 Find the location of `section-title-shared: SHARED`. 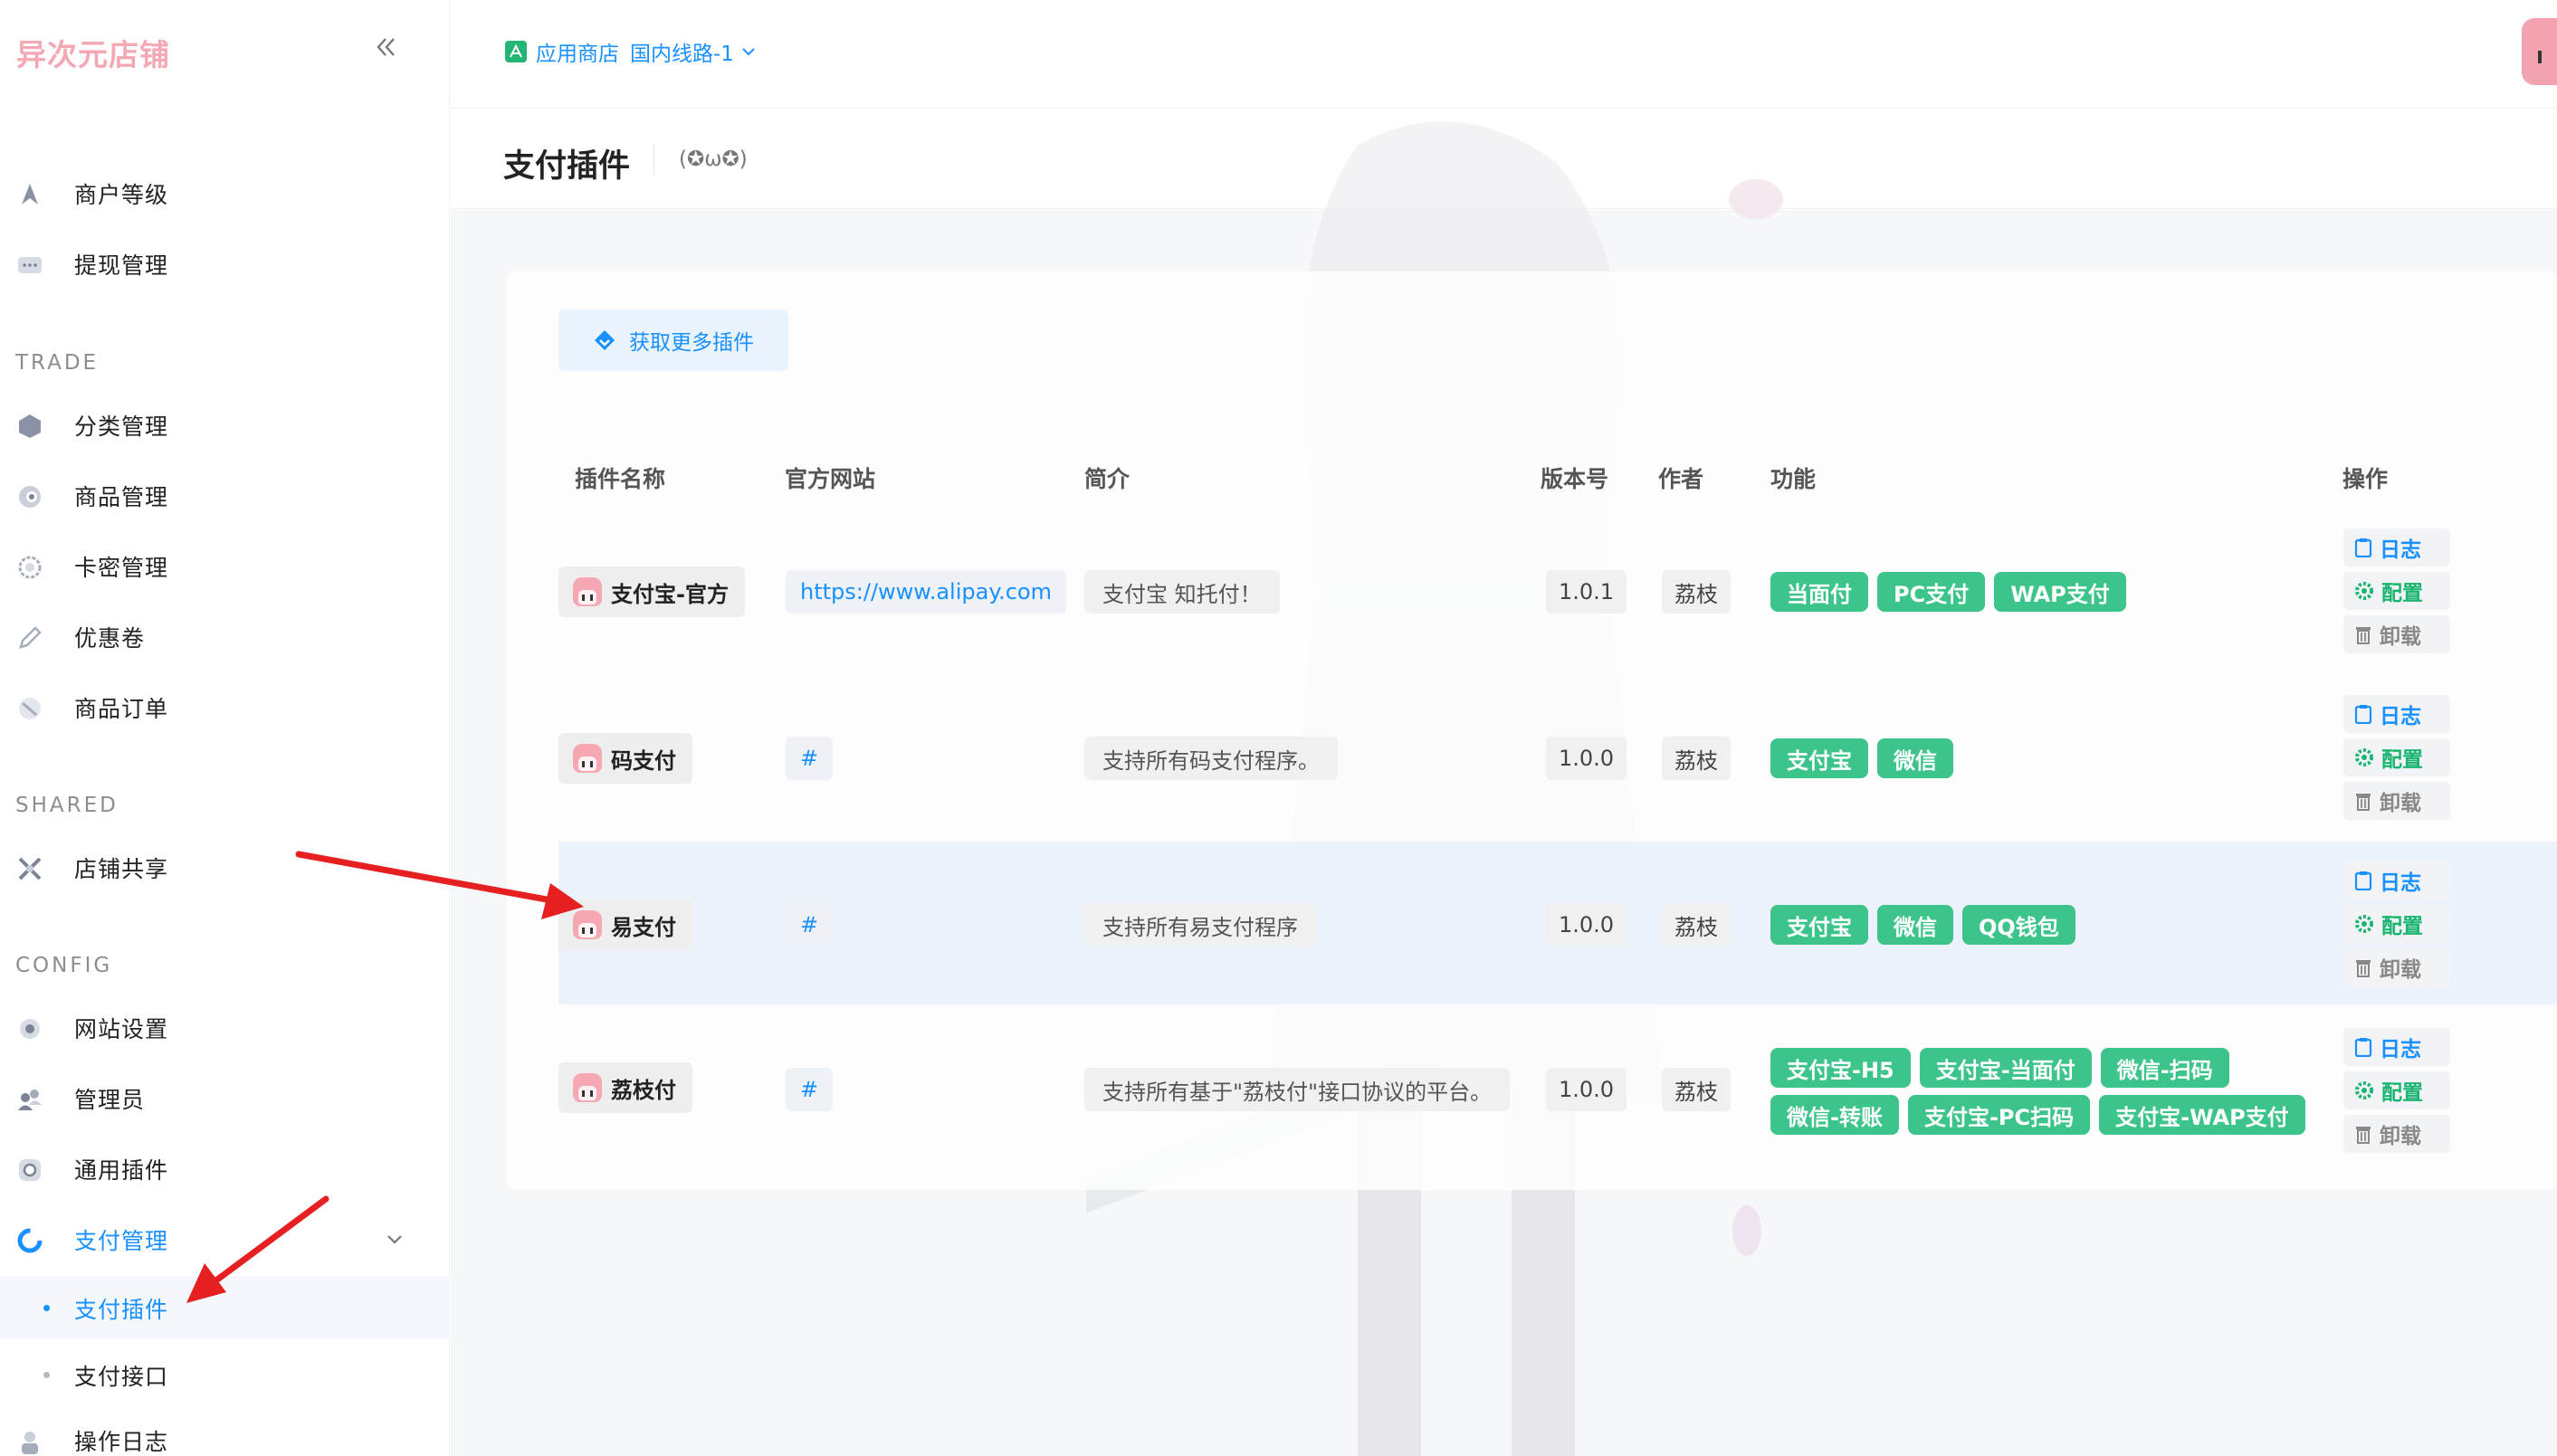

section-title-shared: SHARED is located at coordinates (67, 806).